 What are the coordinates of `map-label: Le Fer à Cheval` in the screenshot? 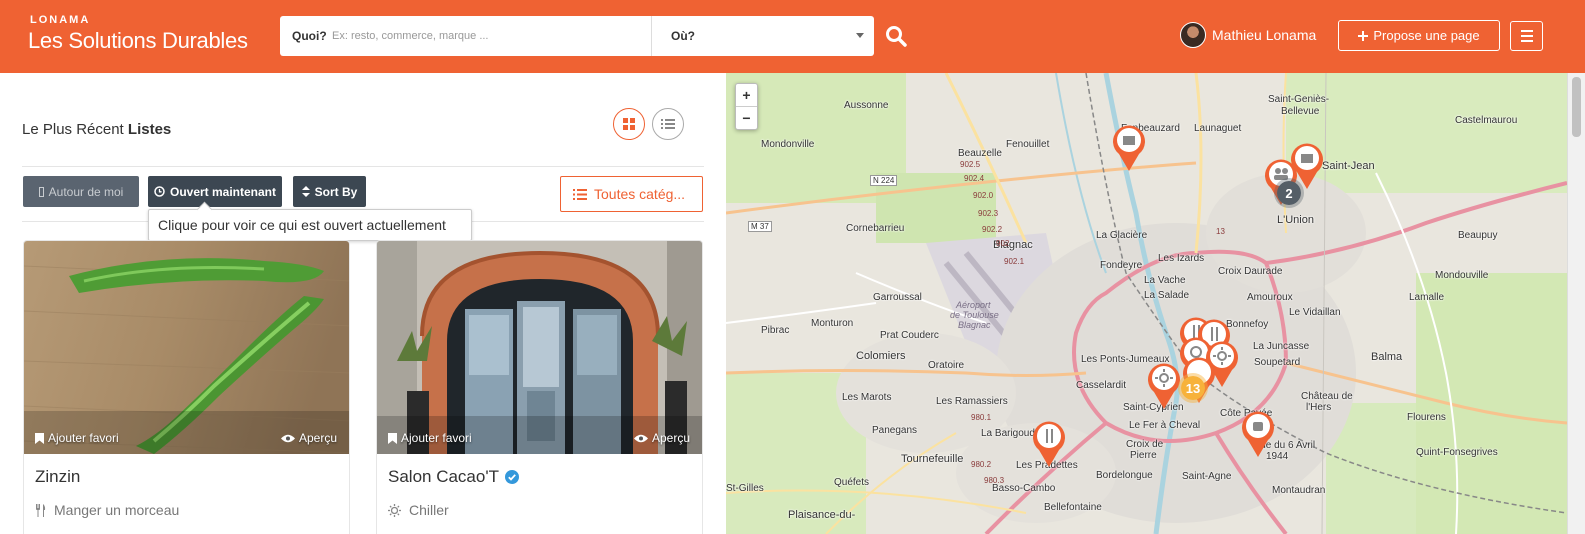 It's located at (1165, 425).